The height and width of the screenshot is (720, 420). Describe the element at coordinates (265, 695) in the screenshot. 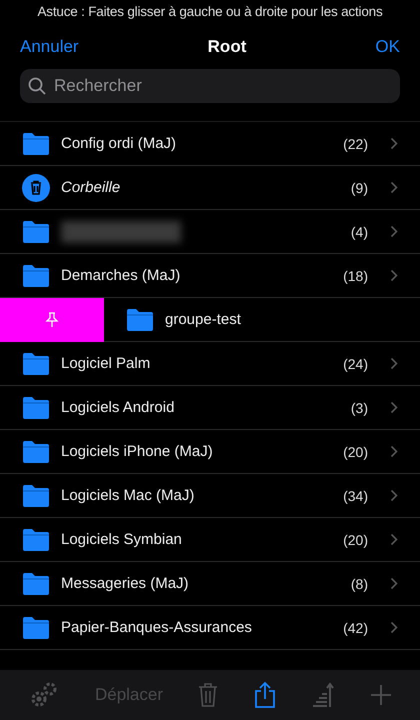

I see `share-icon` at that location.